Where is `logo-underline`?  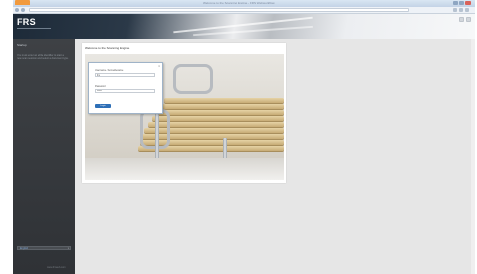
logo-underline is located at coordinates (34, 28).